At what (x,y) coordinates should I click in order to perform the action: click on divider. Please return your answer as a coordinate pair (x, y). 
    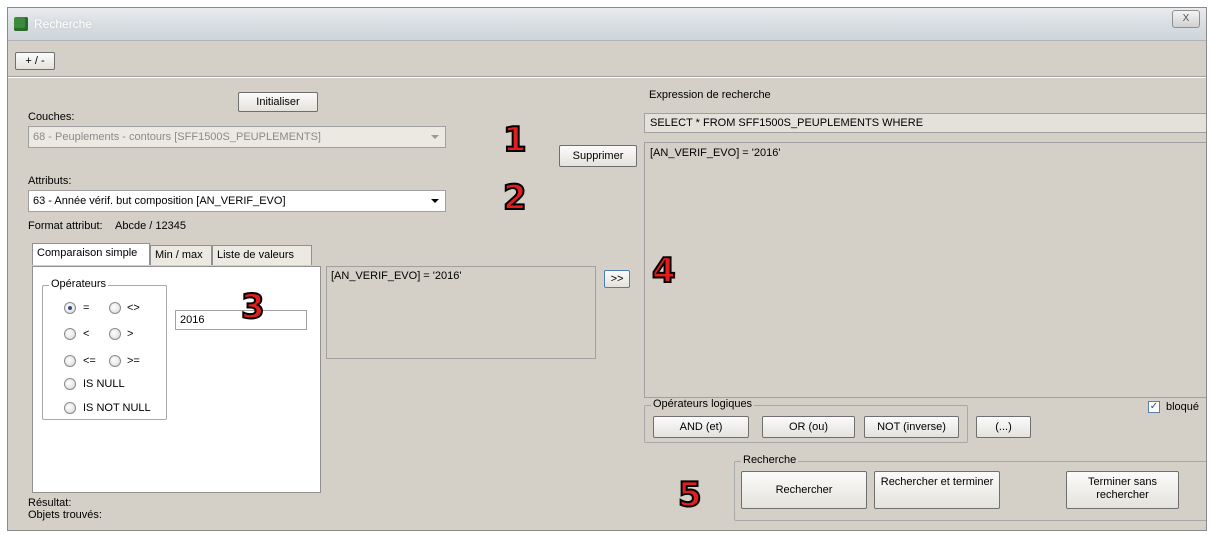
    Looking at the image, I should click on (607, 77).